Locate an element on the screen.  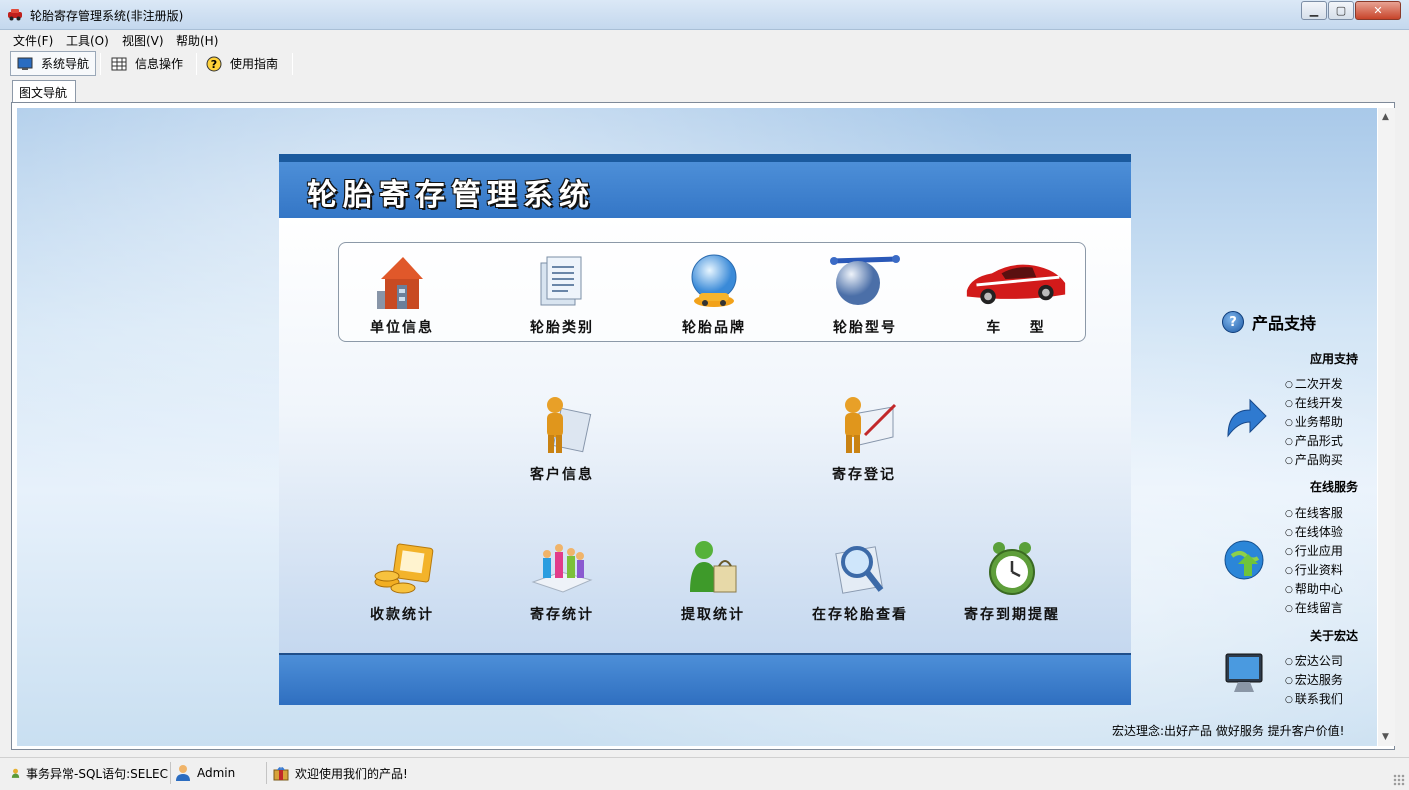
nav-tire-category: 轮胎类别 is located at coordinates (562, 294).